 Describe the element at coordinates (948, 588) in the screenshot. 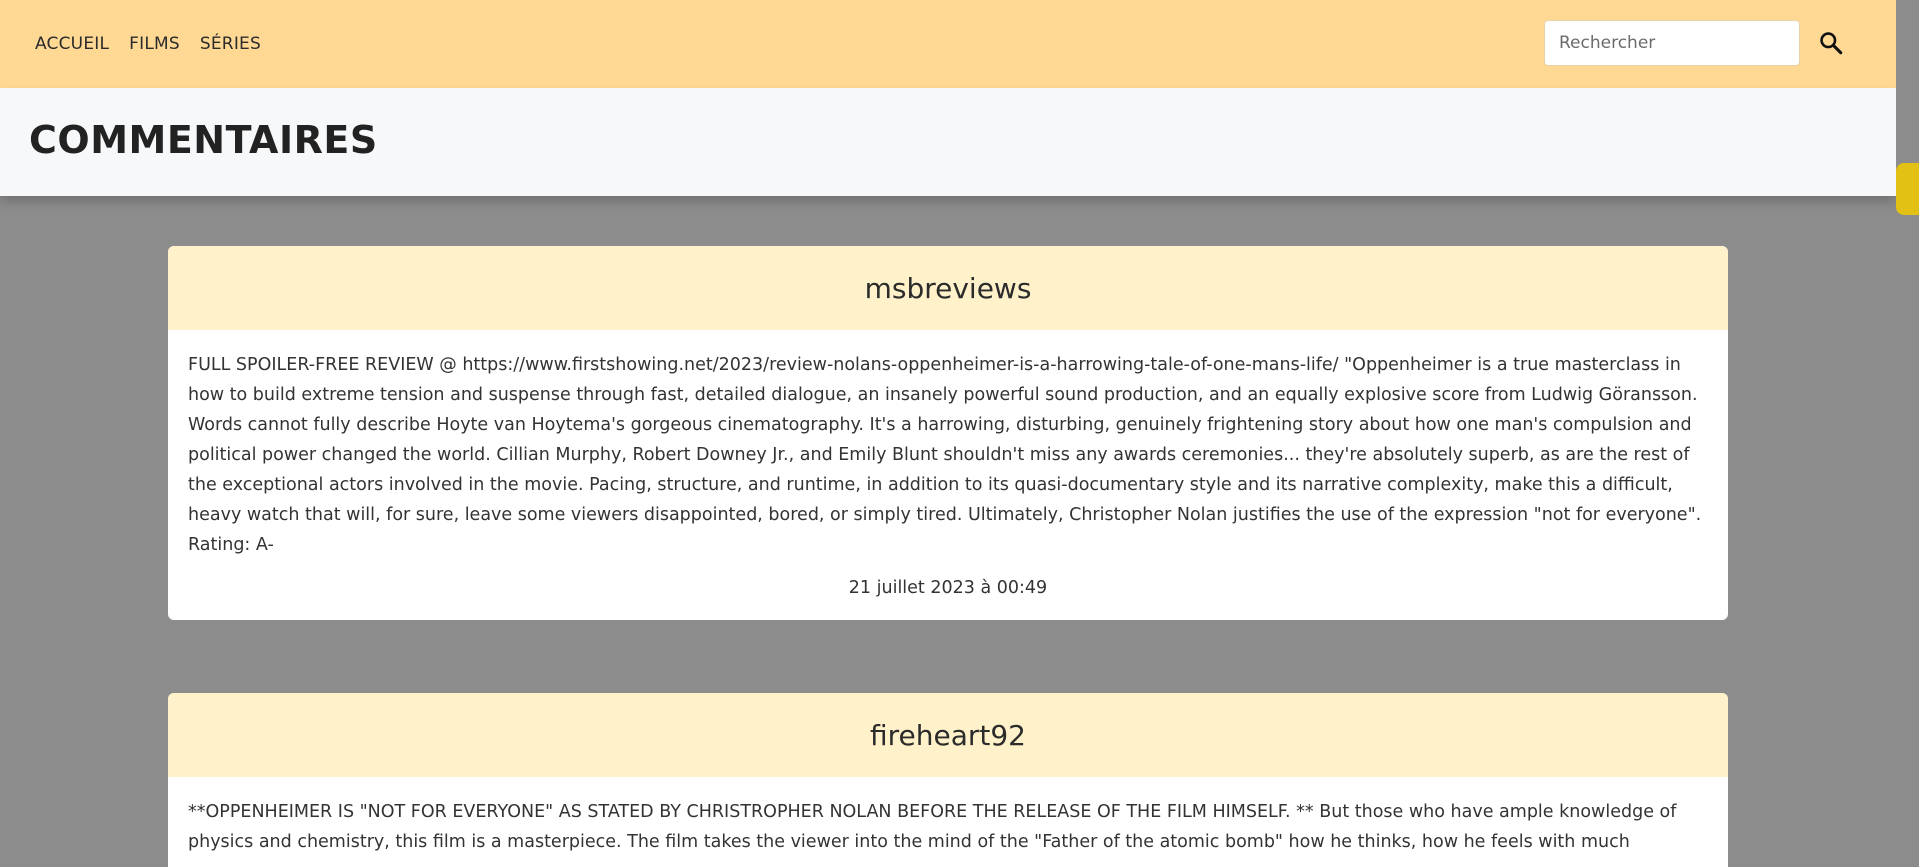

I see `comment-date: 21 juillet 2023 à 00:49` at that location.